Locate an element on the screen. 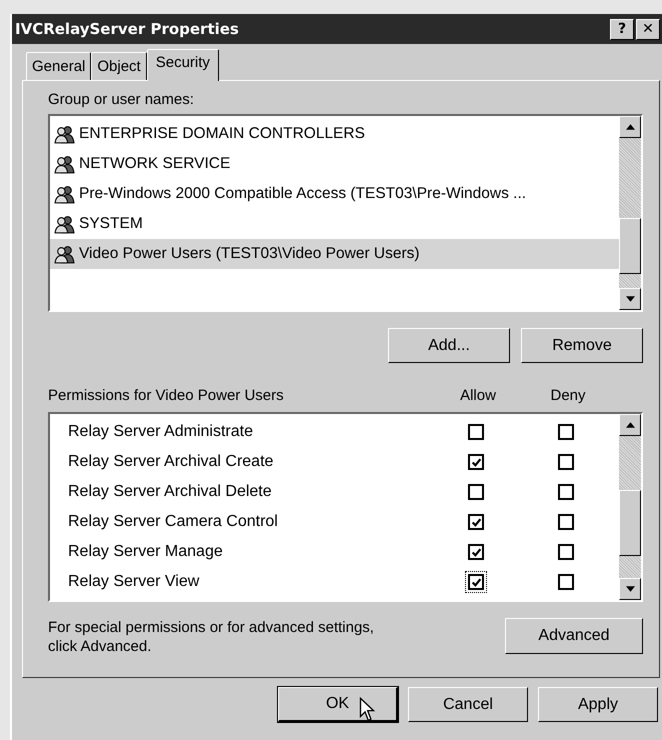 The width and height of the screenshot is (662, 740). tab: Object is located at coordinates (119, 66).